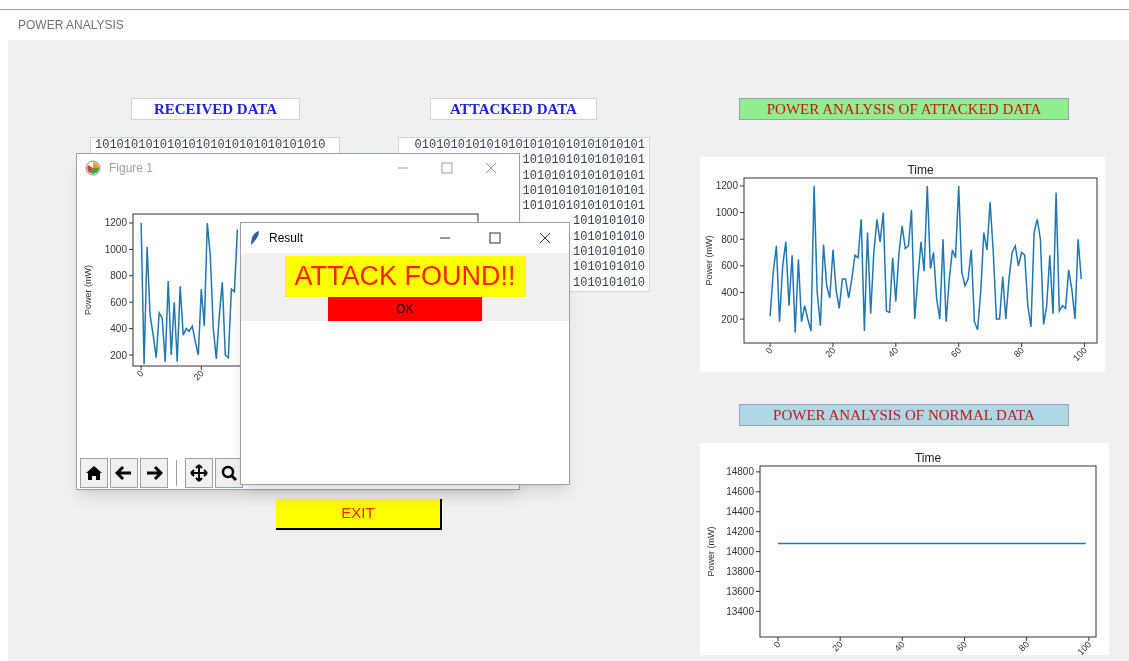 The width and height of the screenshot is (1129, 661). I want to click on maximize-icon, so click(495, 238).